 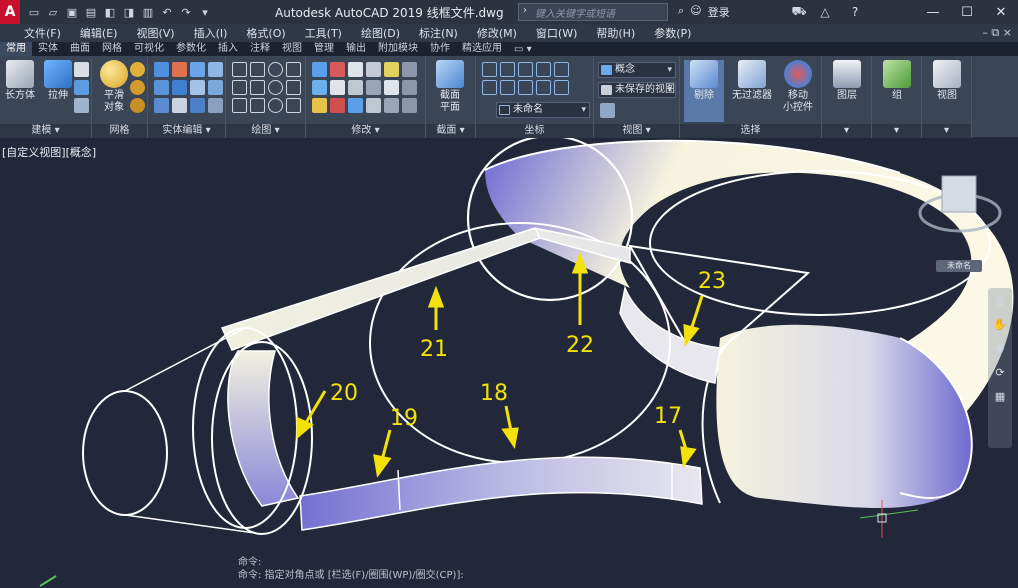 What do you see at coordinates (337, 105) in the screenshot?
I see `scale-icon` at bounding box center [337, 105].